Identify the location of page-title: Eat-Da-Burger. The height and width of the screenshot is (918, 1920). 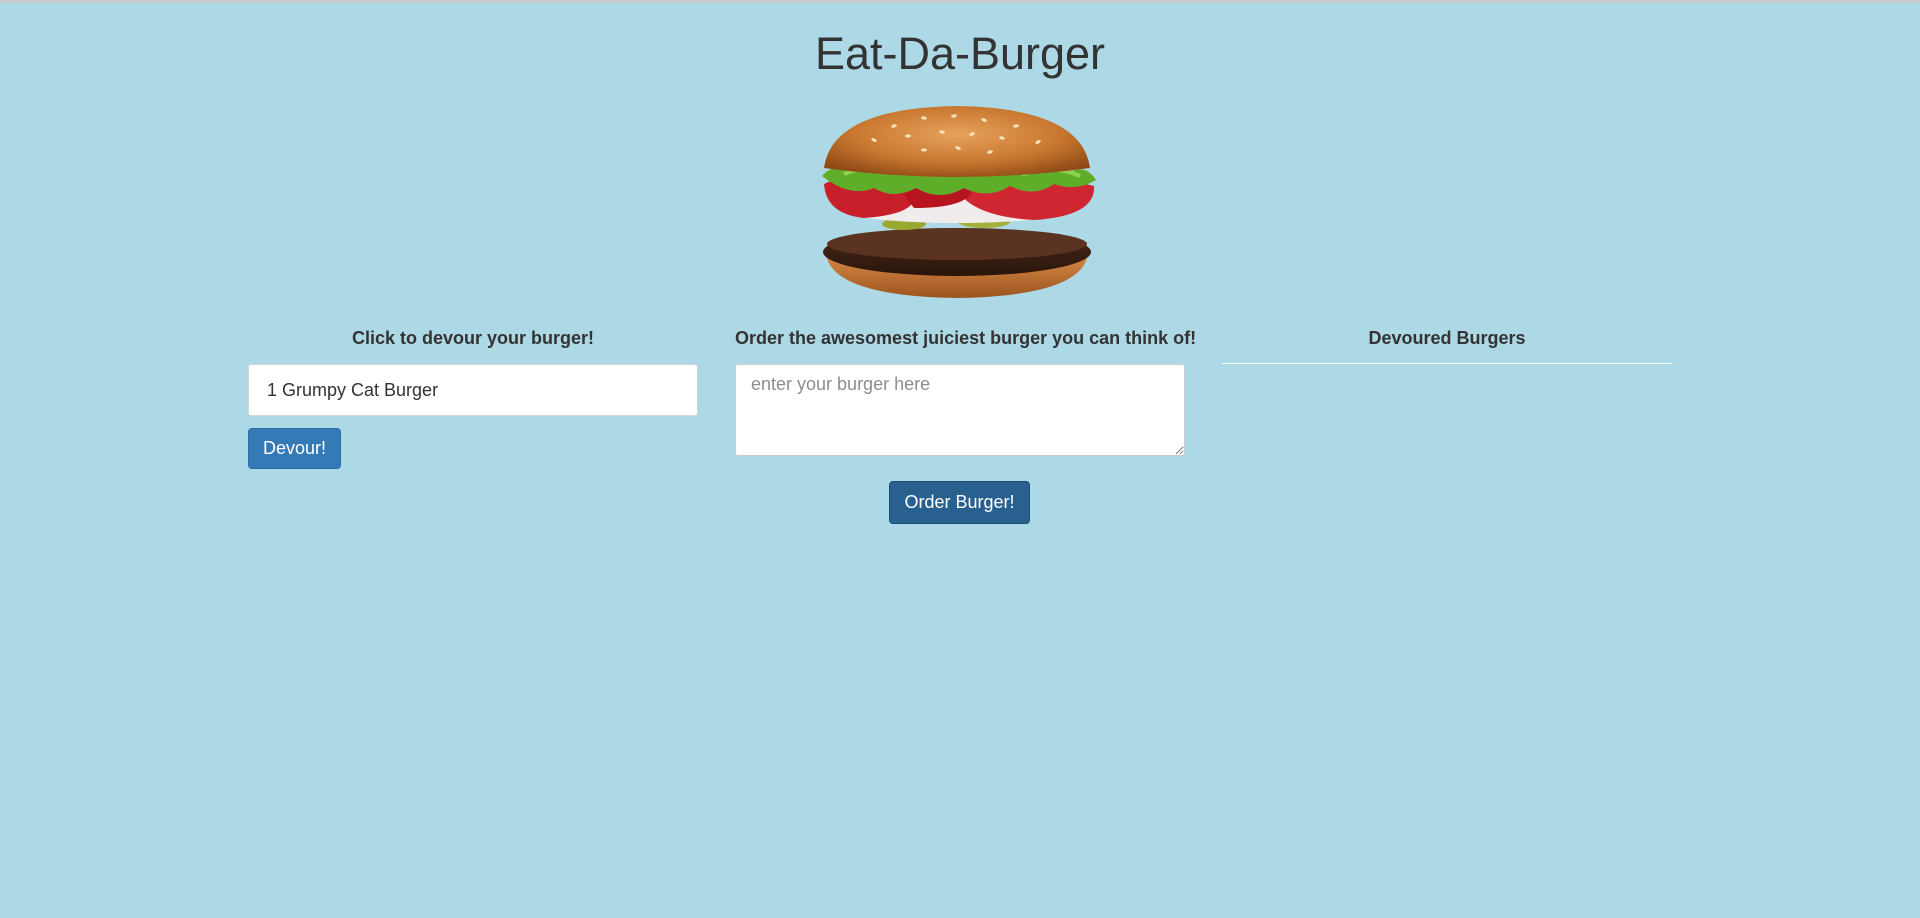
(960, 53).